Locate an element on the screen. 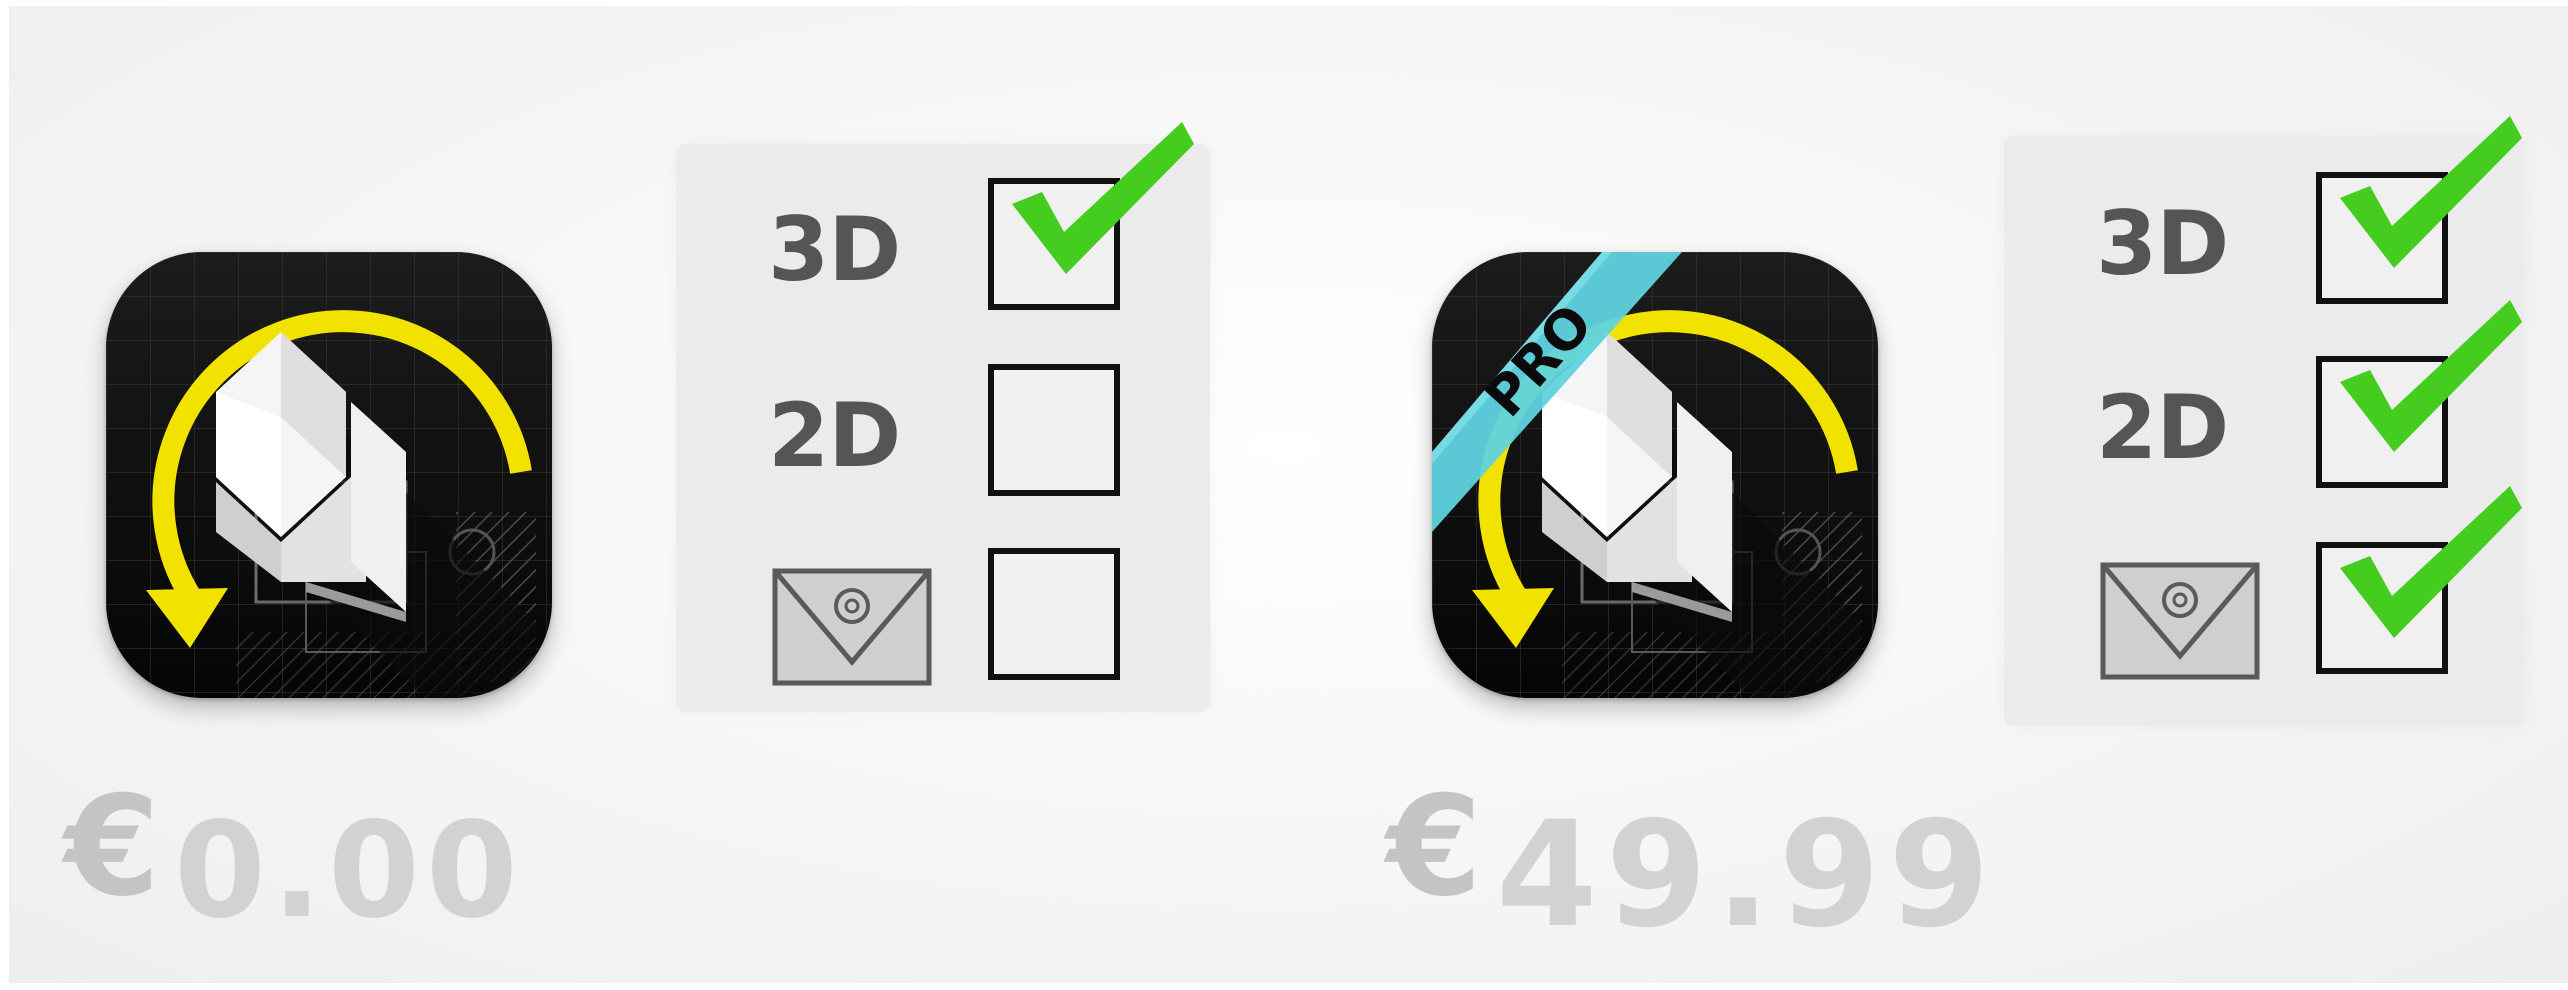 This screenshot has height=990, width=2568. frame-top-border is located at coordinates (1284, 3).